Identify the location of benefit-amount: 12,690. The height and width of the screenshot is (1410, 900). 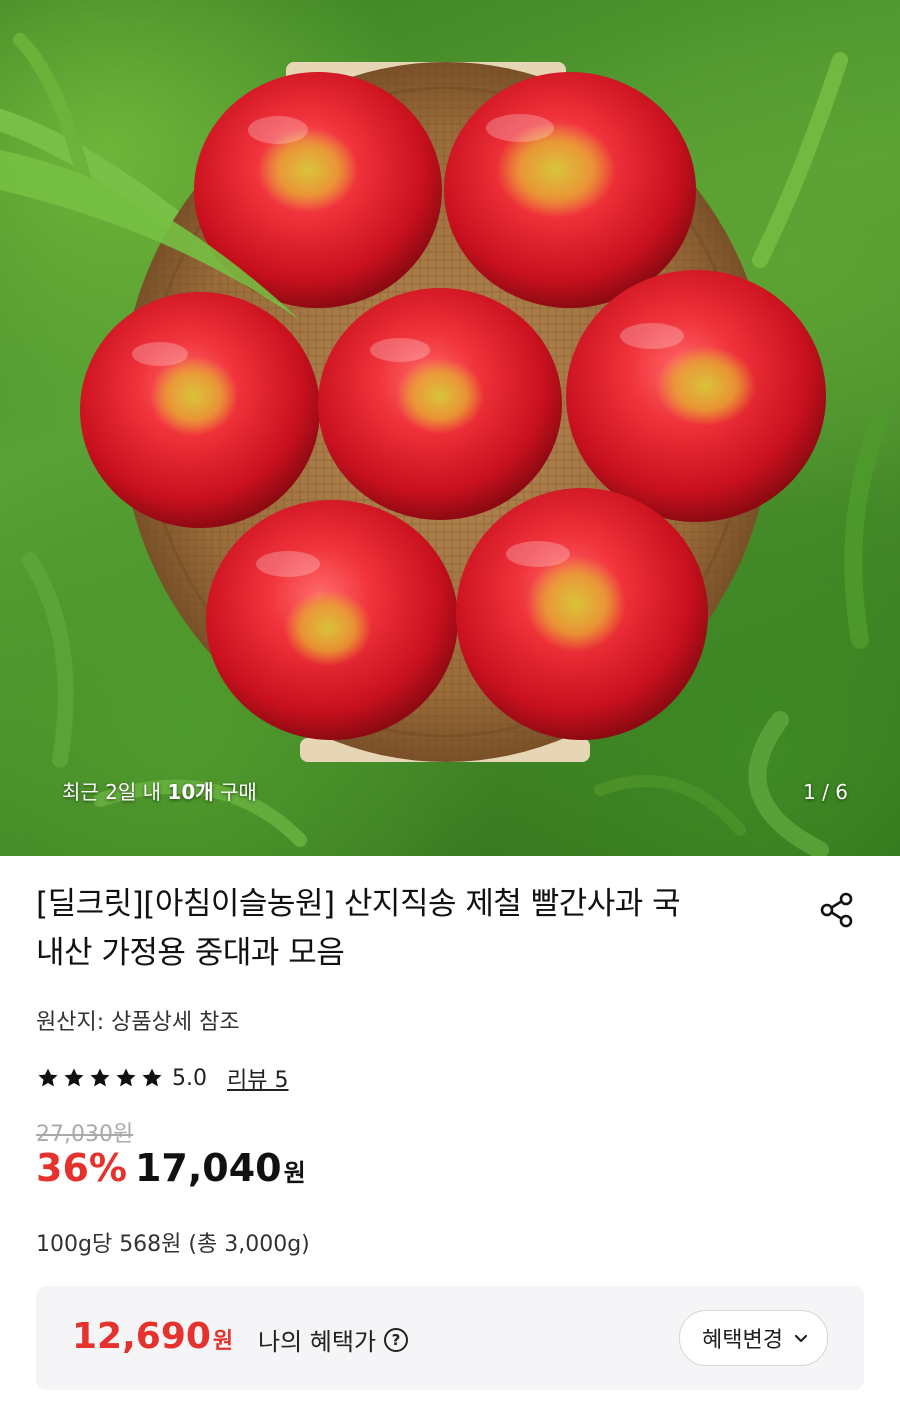
(141, 1336).